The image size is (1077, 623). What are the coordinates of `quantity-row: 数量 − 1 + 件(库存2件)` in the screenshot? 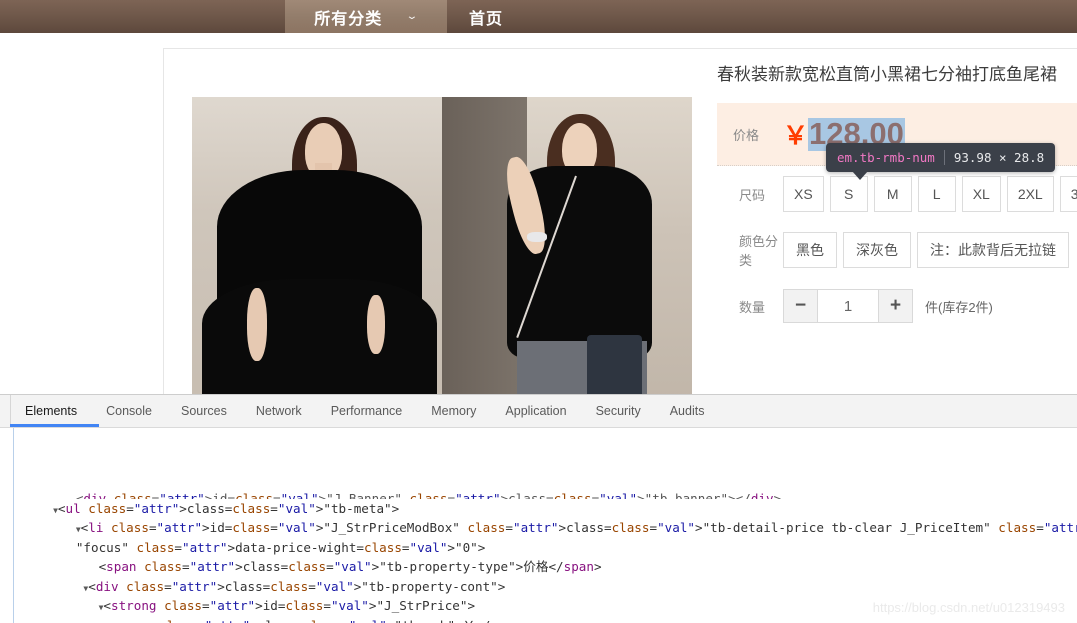 It's located at (897, 306).